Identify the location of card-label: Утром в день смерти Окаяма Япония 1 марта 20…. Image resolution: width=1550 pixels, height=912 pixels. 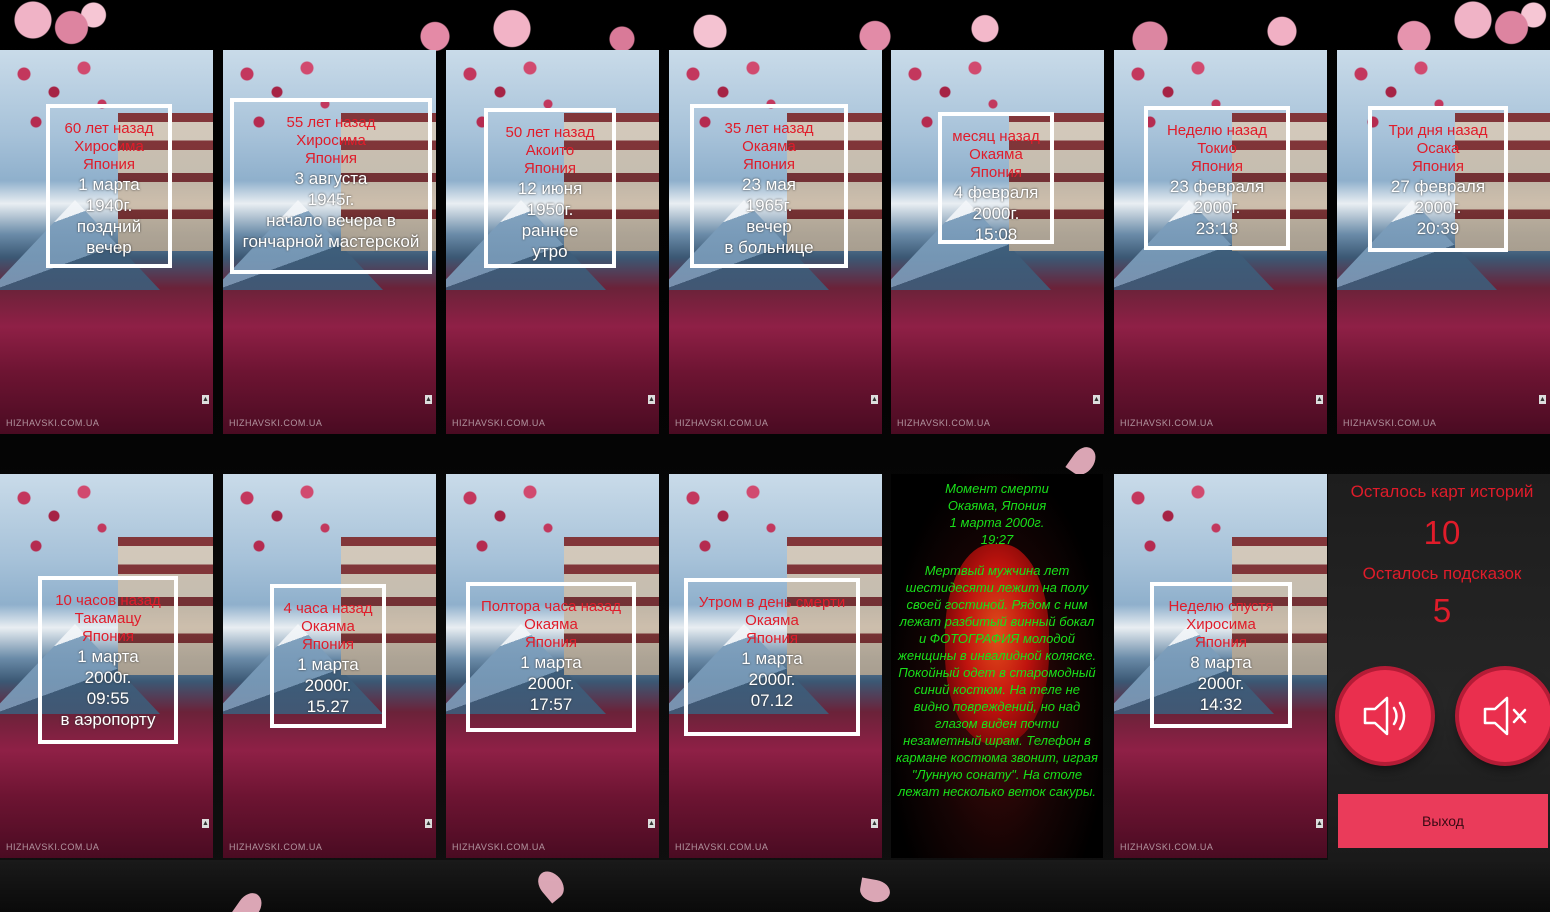
(772, 657).